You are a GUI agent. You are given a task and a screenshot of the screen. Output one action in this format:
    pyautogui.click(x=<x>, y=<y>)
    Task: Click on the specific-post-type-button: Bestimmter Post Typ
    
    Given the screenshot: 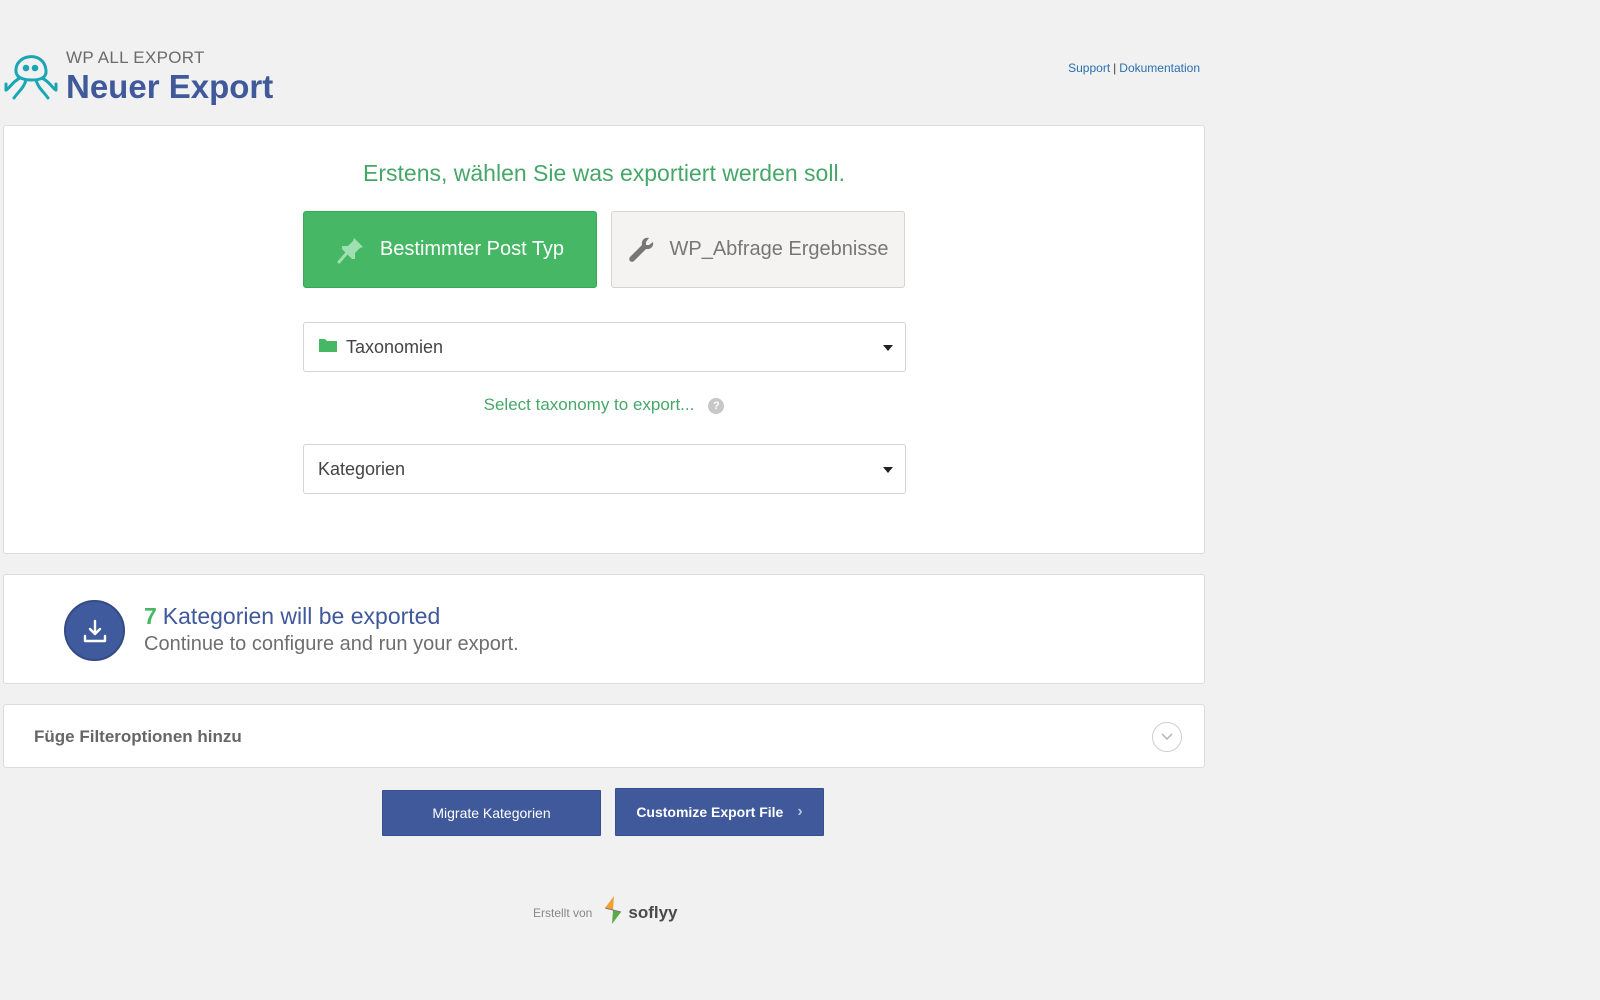 What is the action you would take?
    pyautogui.click(x=450, y=249)
    